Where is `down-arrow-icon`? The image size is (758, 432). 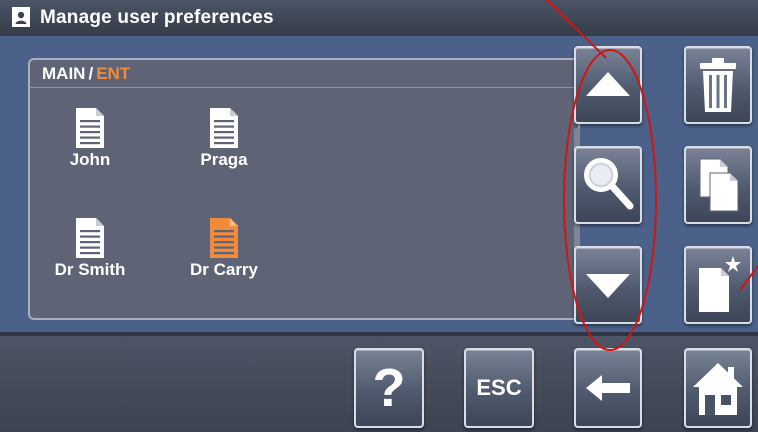 down-arrow-icon is located at coordinates (608, 286).